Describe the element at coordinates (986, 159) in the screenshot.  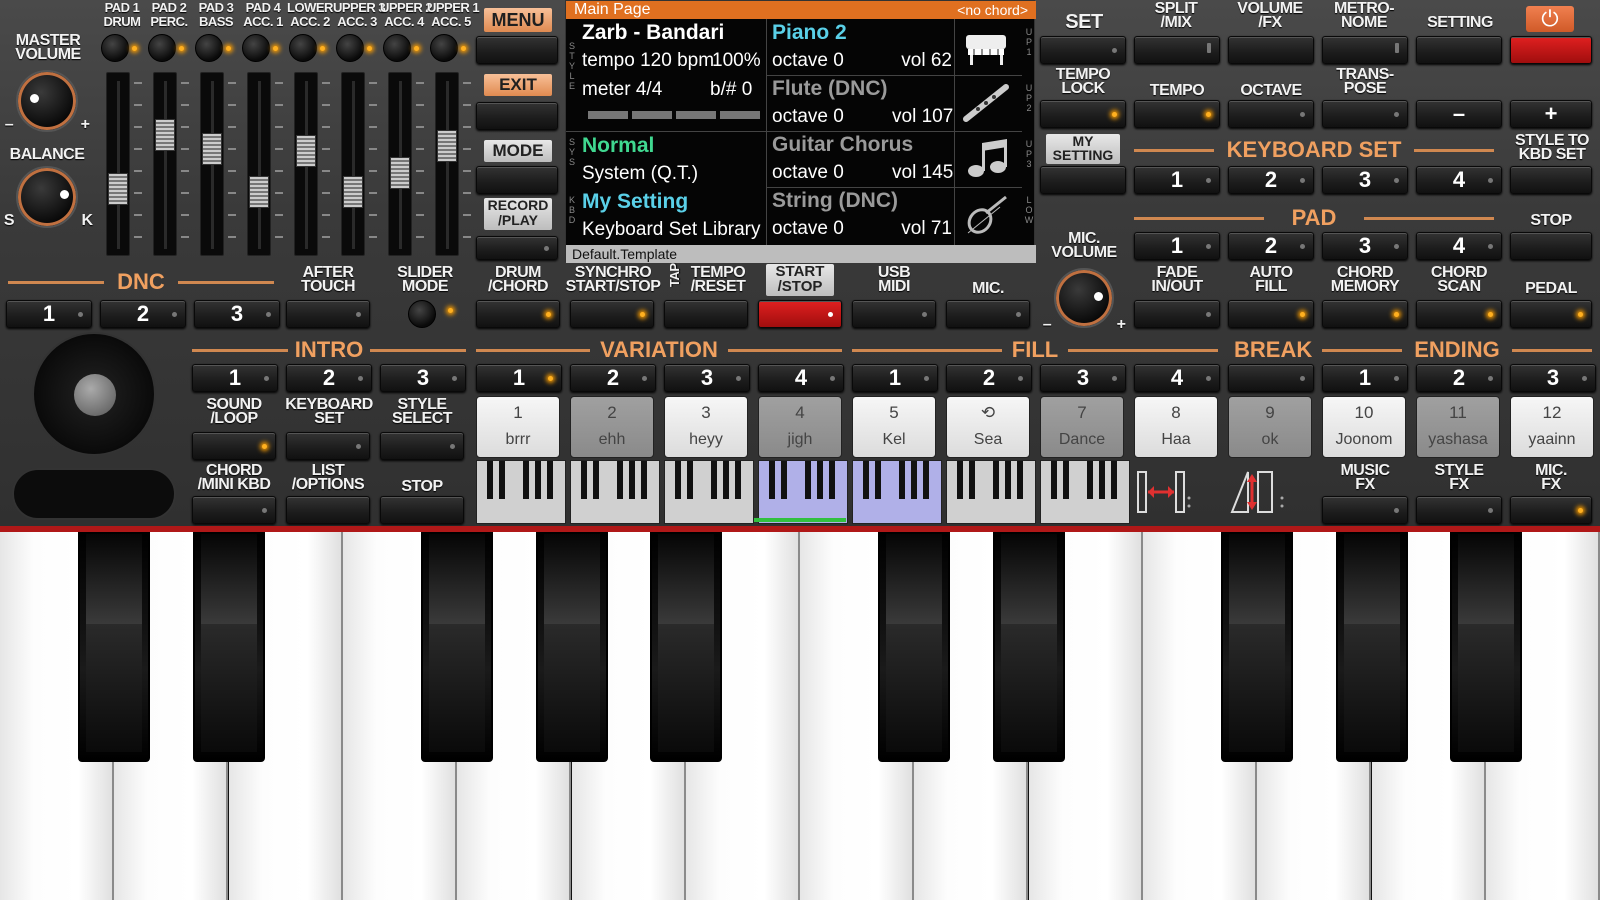
I see `note-icon` at that location.